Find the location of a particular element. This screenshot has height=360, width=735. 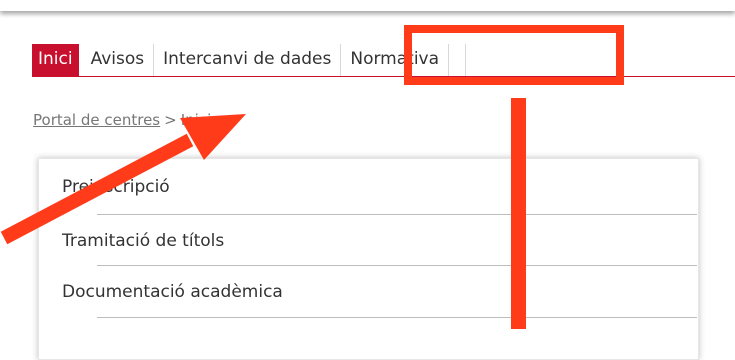

annotation-arrow-icon is located at coordinates (123, 179).